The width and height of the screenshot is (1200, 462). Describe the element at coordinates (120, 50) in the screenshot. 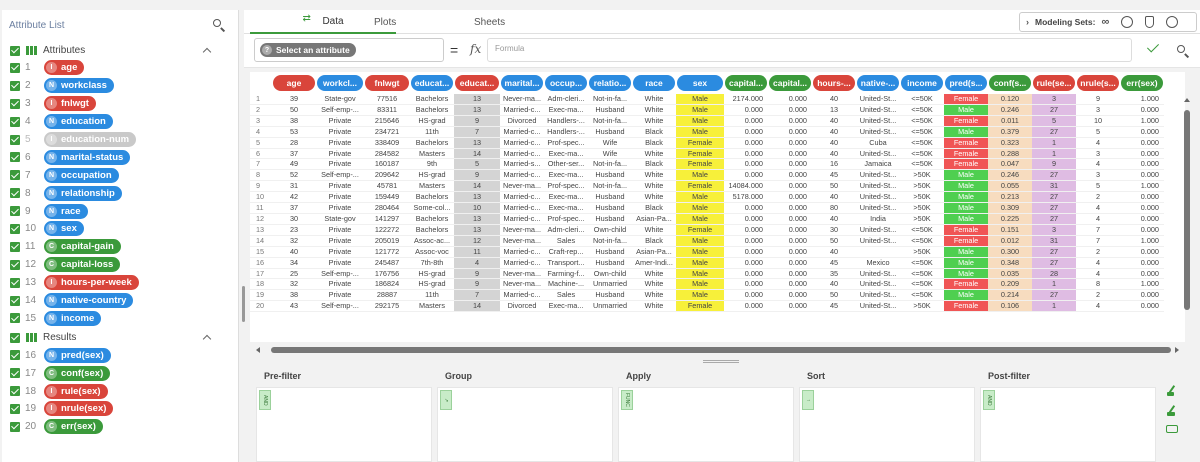

I see `group-attributes: Attributes` at that location.